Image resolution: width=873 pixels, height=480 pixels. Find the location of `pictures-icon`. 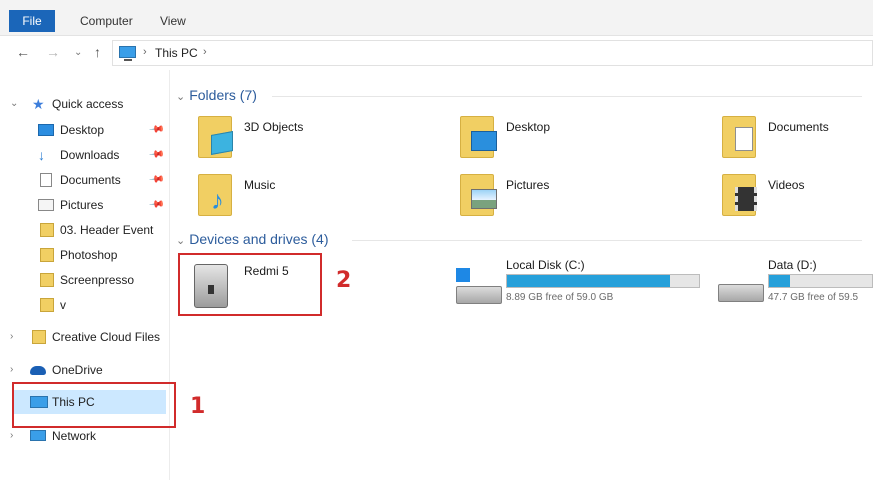

pictures-icon is located at coordinates (46, 205).